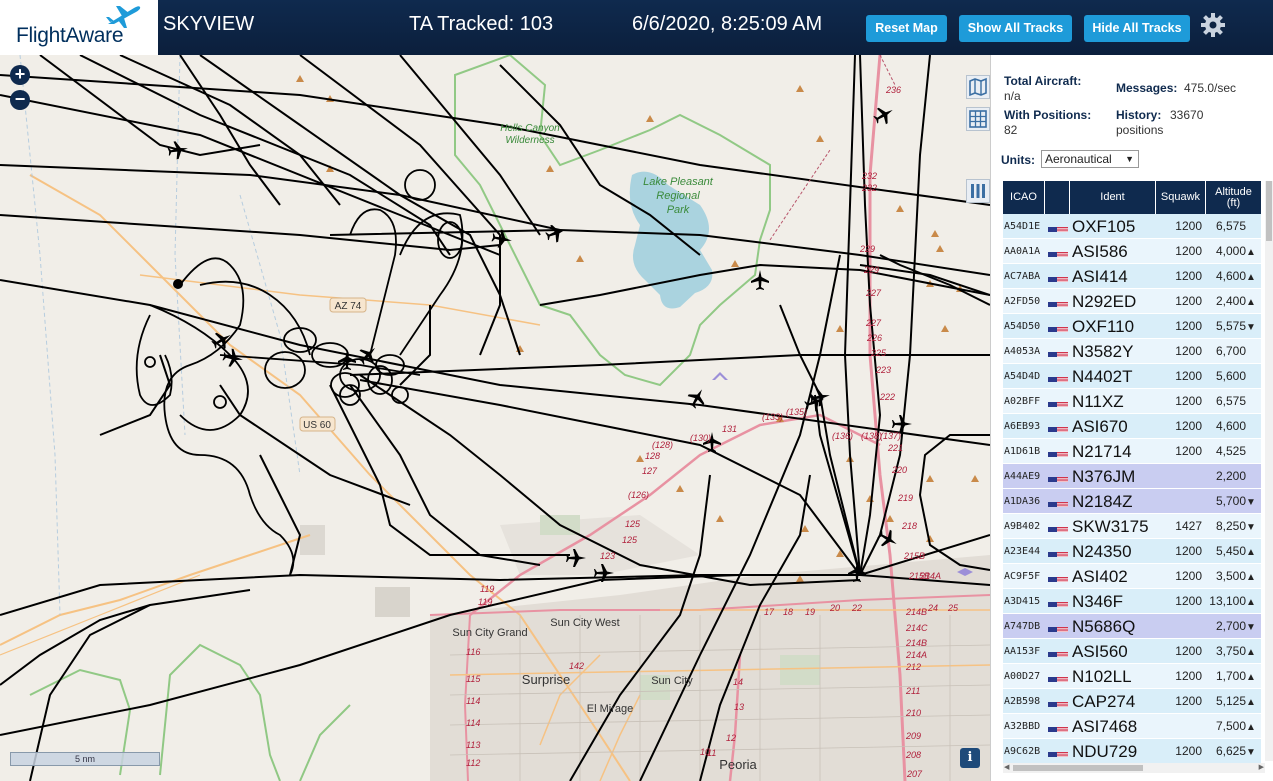  What do you see at coordinates (1102, 451) in the screenshot?
I see `ident-cell: N21714` at bounding box center [1102, 451].